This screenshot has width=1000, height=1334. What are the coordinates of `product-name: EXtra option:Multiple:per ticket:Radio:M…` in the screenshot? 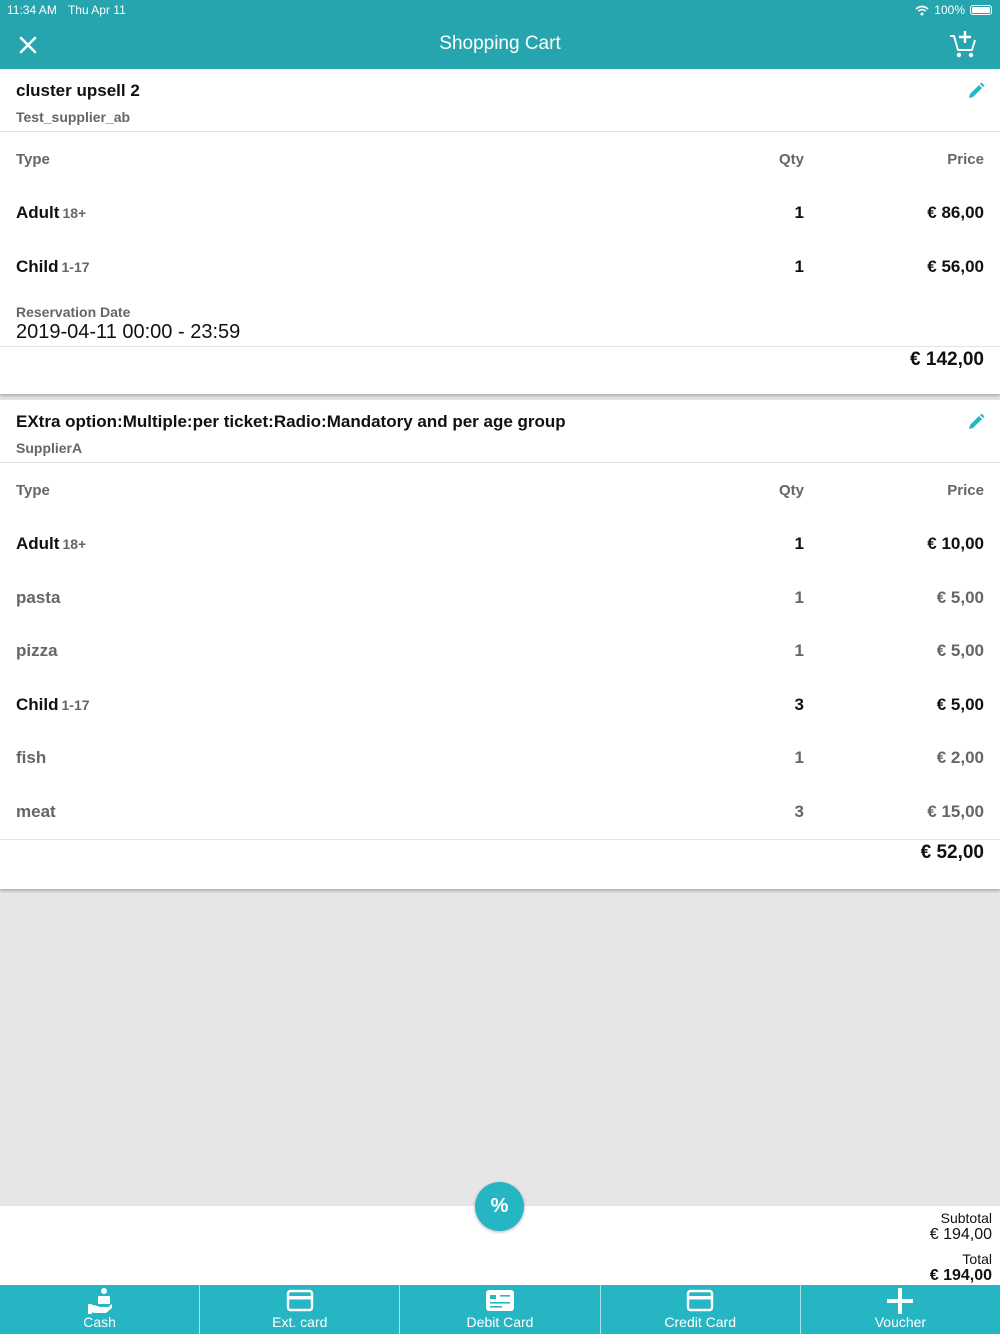 It's located at (291, 421).